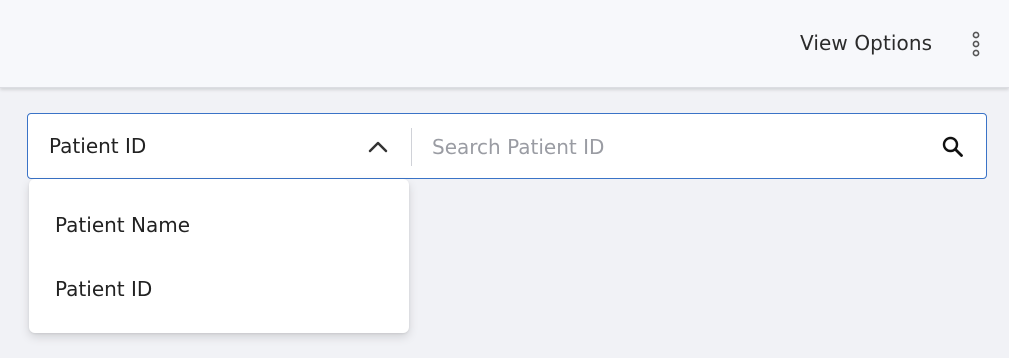 The width and height of the screenshot is (1009, 358). Describe the element at coordinates (411, 147) in the screenshot. I see `search-divider` at that location.